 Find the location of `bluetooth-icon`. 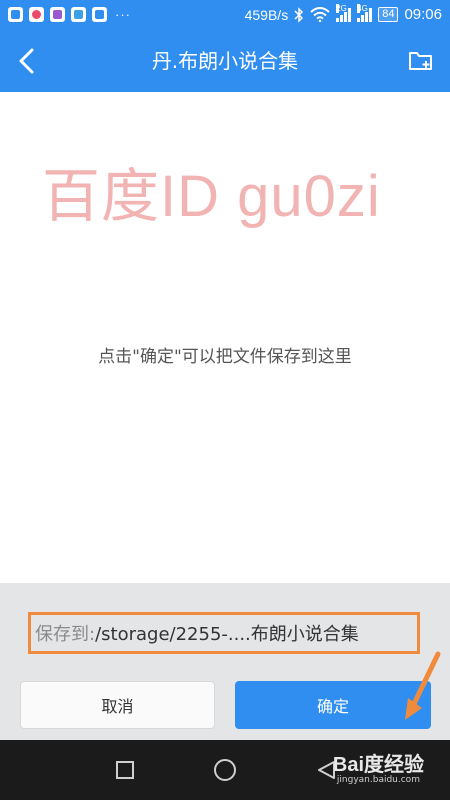

bluetooth-icon is located at coordinates (299, 14).